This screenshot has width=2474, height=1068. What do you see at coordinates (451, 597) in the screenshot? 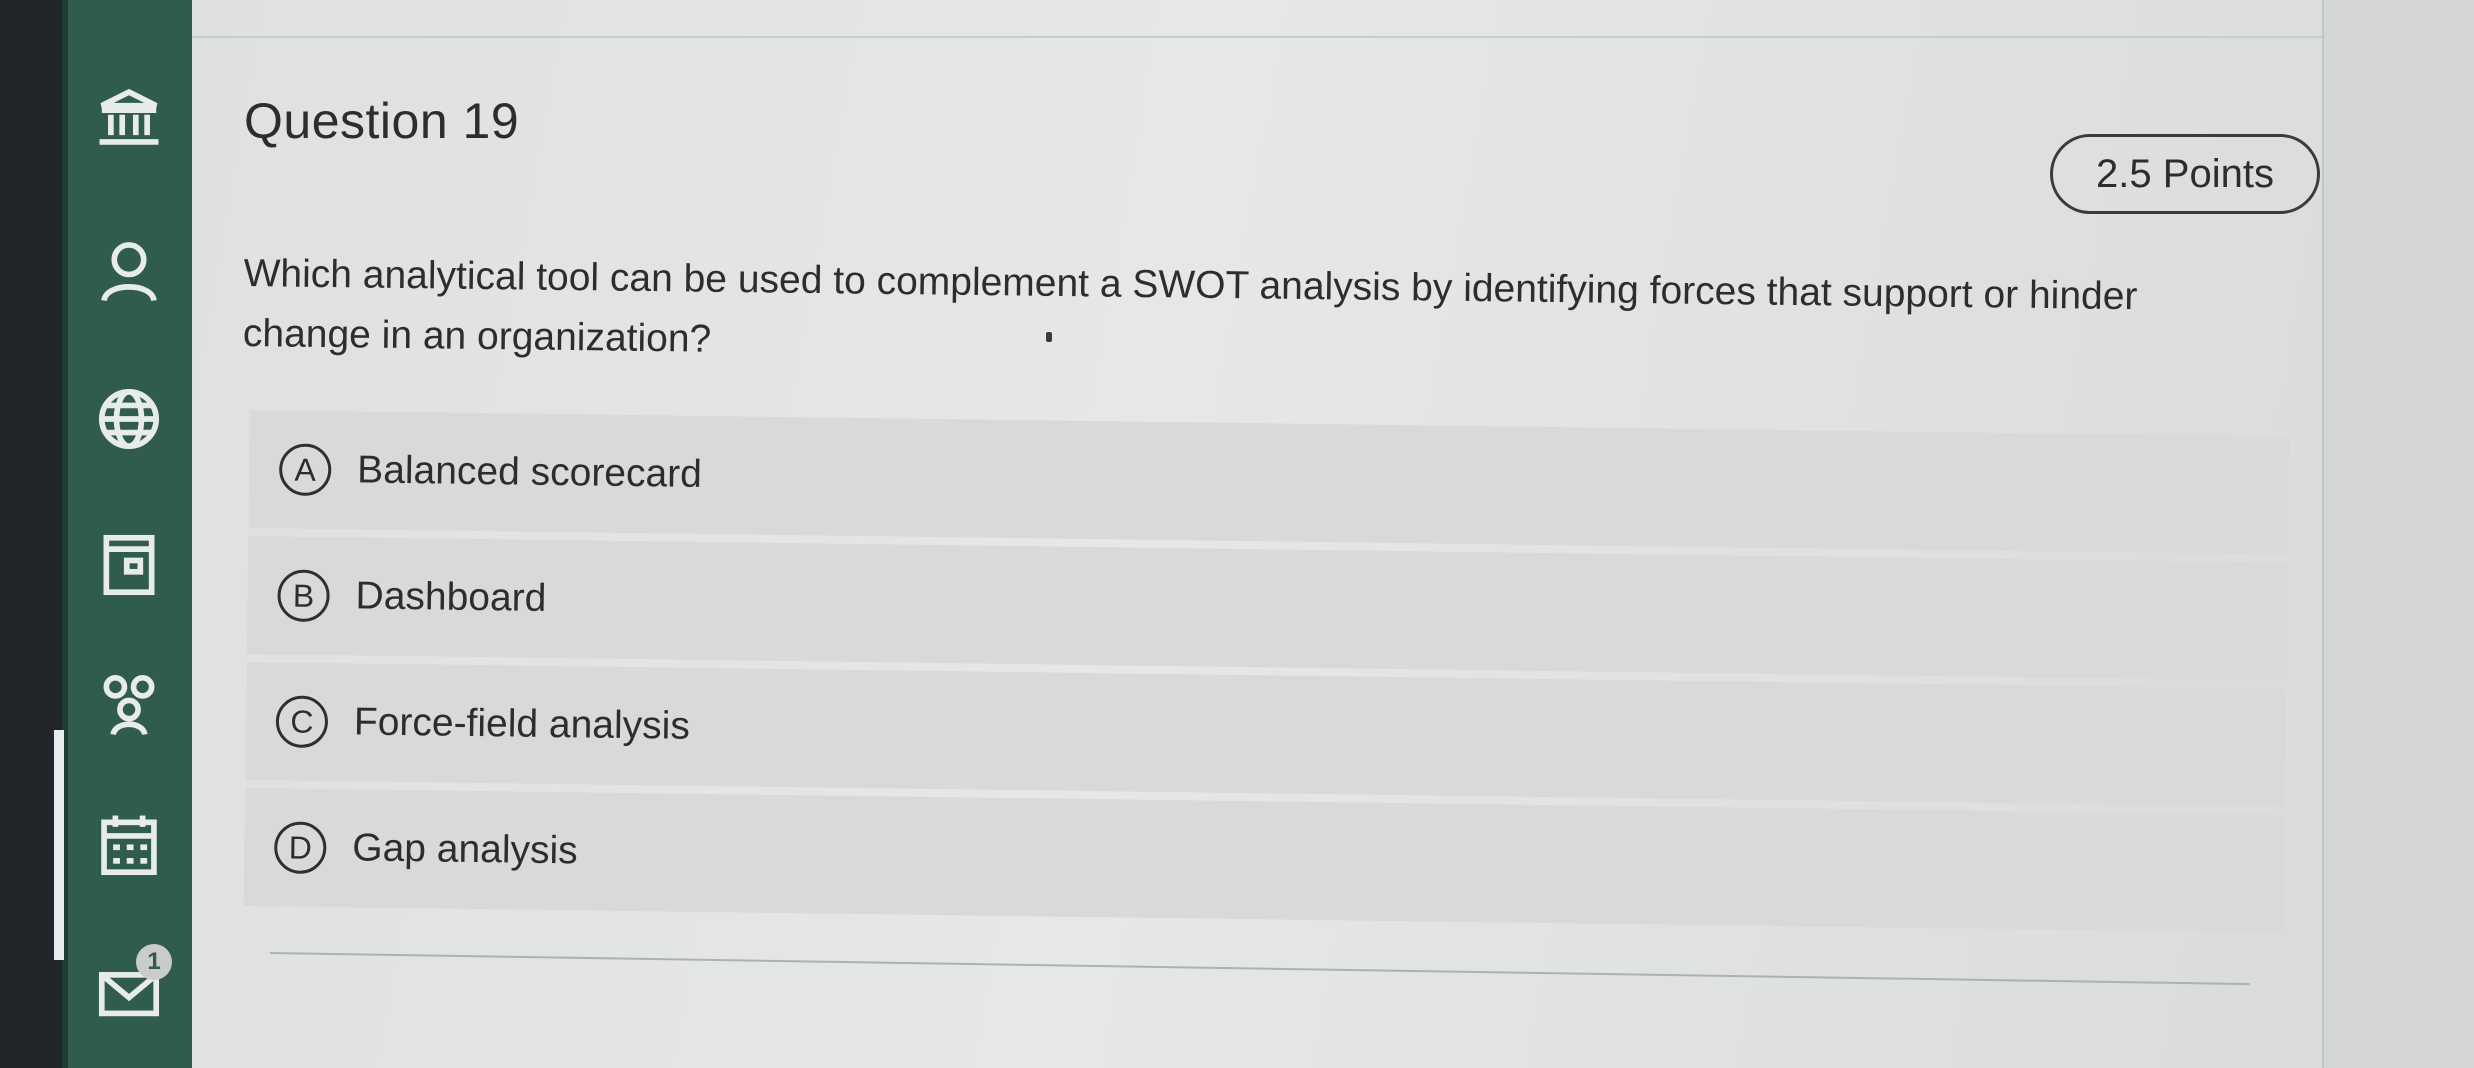
I see `option-label: Dashboard` at bounding box center [451, 597].